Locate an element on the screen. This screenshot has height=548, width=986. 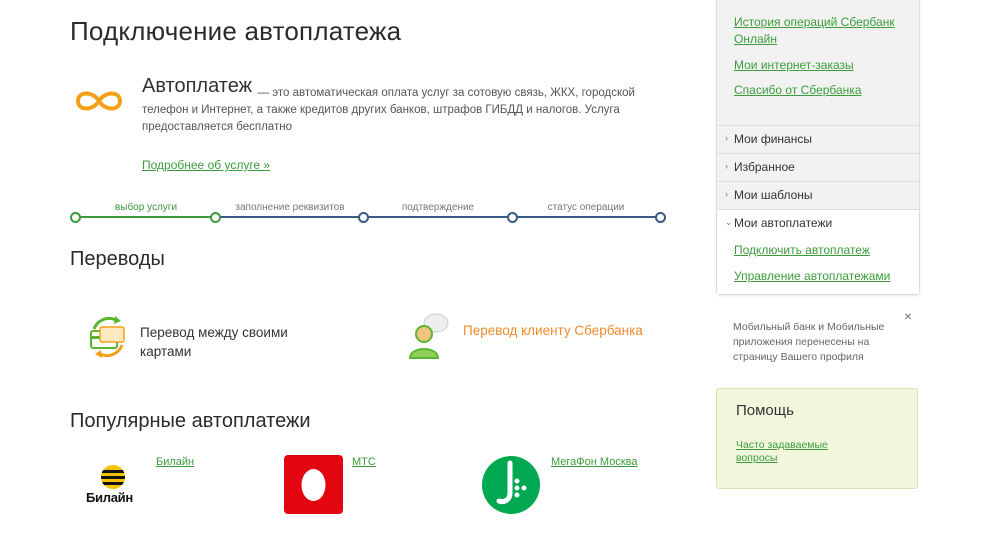
faq-link: Часто задаваемые вопросы is located at coordinates (796, 452).